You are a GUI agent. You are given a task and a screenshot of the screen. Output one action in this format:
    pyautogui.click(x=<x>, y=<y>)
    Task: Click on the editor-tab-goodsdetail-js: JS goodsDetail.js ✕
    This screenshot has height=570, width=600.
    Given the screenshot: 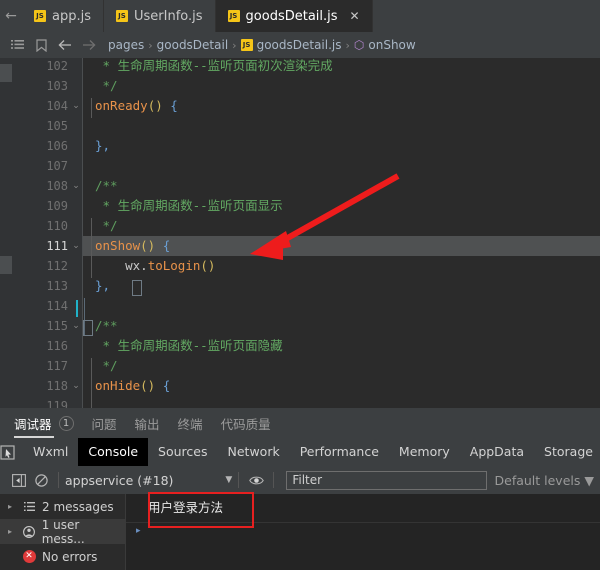 What is the action you would take?
    pyautogui.click(x=294, y=16)
    